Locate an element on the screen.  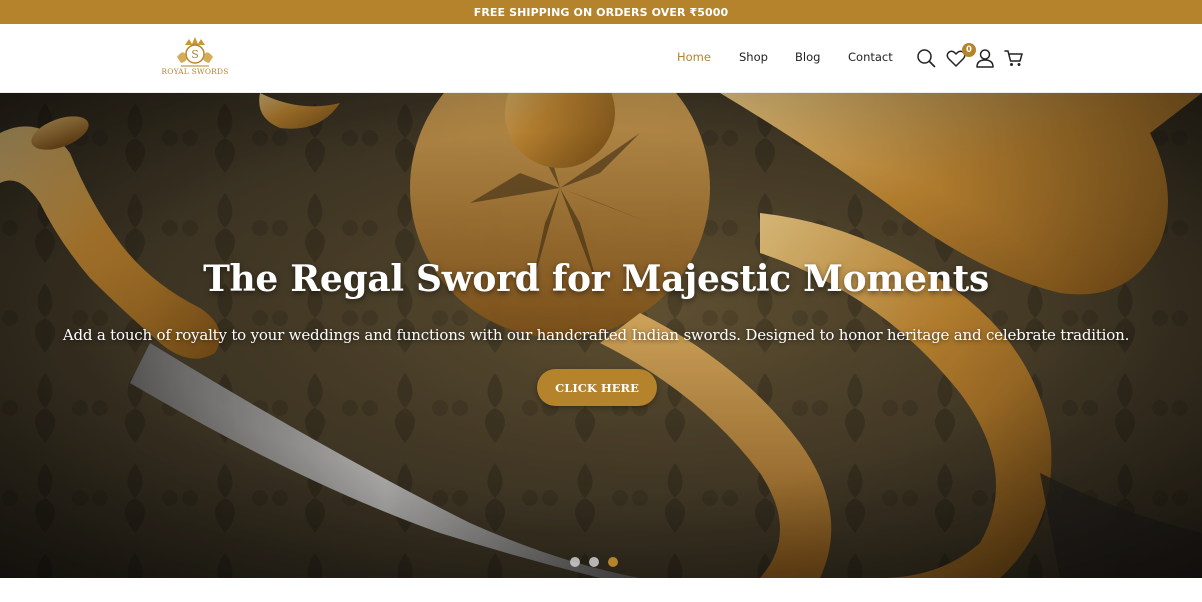
nav-item-contact: Contact is located at coordinates (870, 57).